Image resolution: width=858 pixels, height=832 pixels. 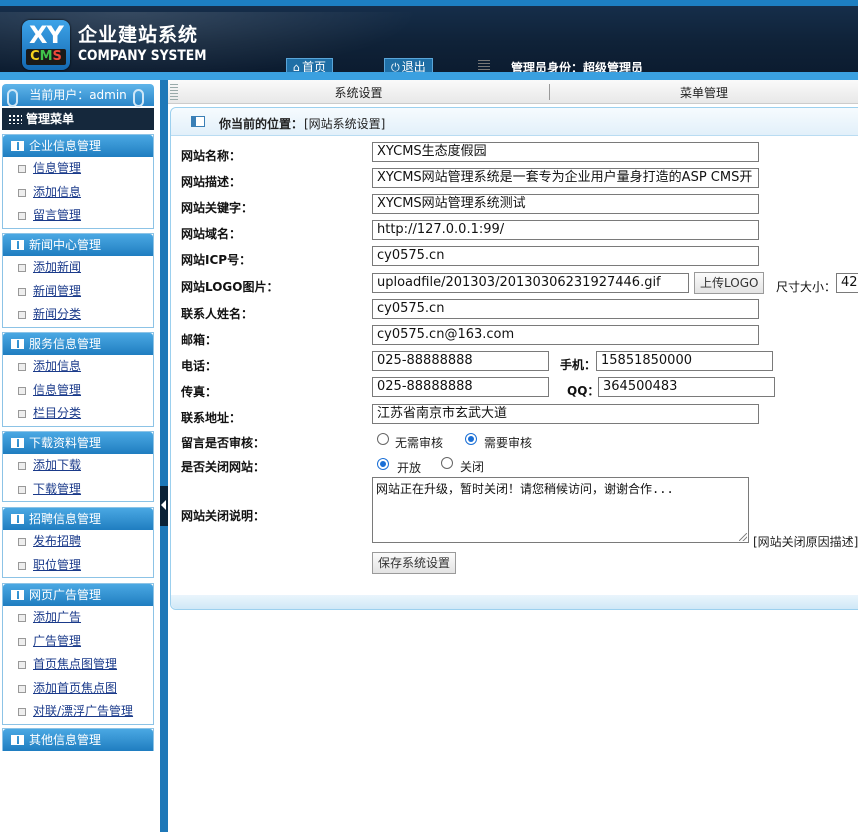 What do you see at coordinates (471, 439) in the screenshot?
I see `need-review-radio` at bounding box center [471, 439].